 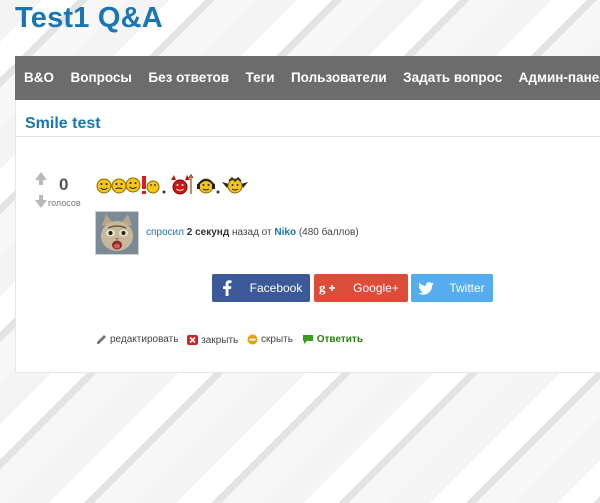 I want to click on close-label: закрыть, so click(x=220, y=340).